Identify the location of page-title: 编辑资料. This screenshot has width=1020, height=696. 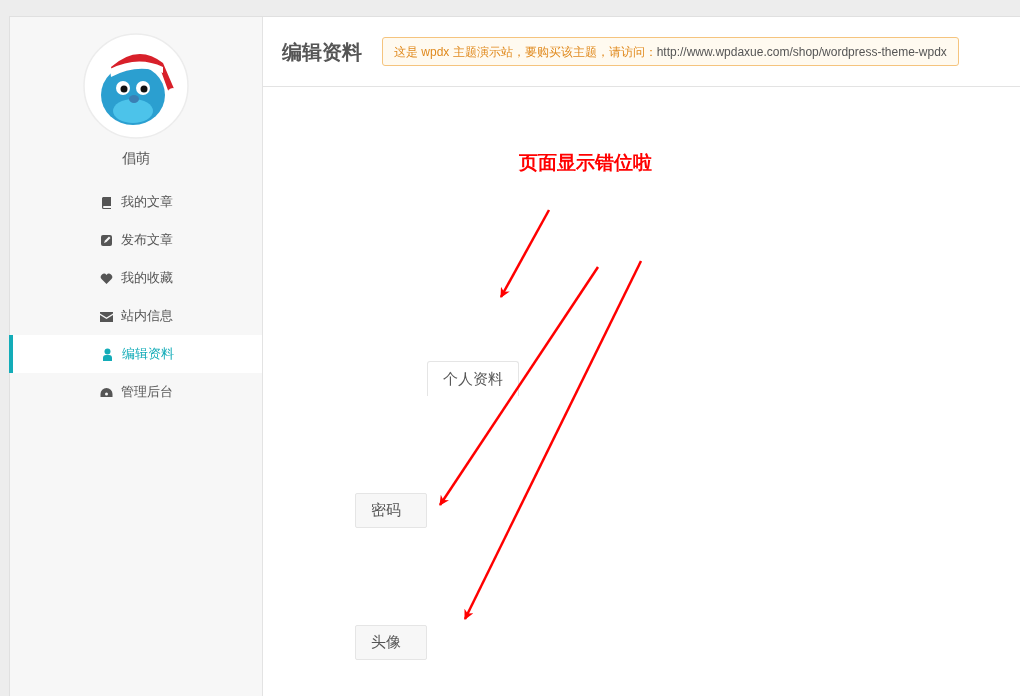
(322, 52).